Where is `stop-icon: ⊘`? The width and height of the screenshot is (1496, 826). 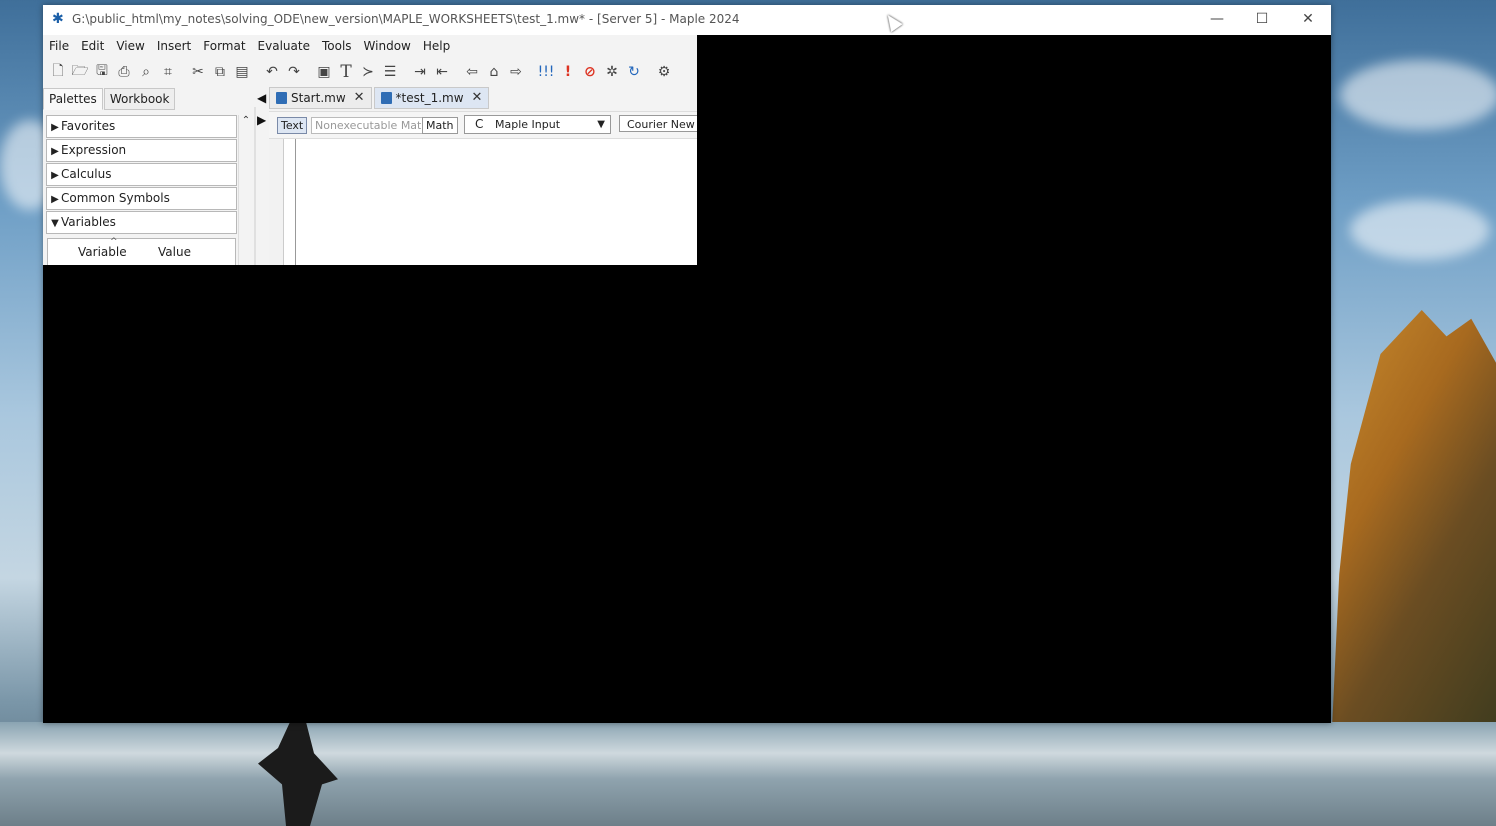
stop-icon: ⊘ is located at coordinates (590, 72).